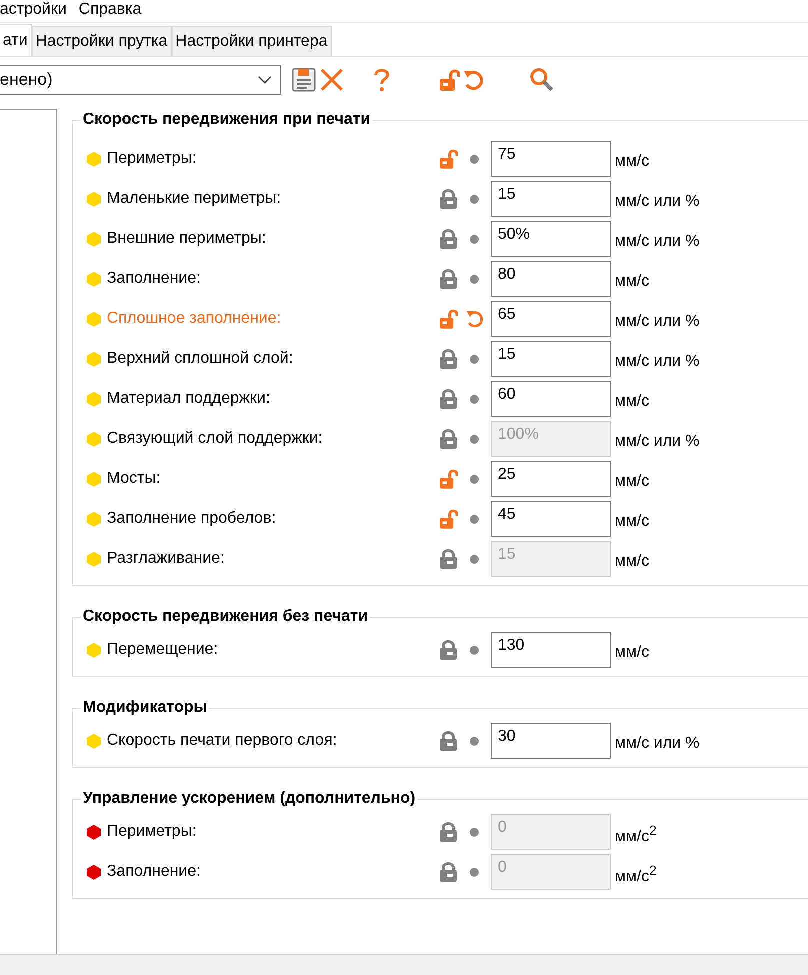  What do you see at coordinates (102, 41) in the screenshot?
I see `tab: Настройки прутка` at bounding box center [102, 41].